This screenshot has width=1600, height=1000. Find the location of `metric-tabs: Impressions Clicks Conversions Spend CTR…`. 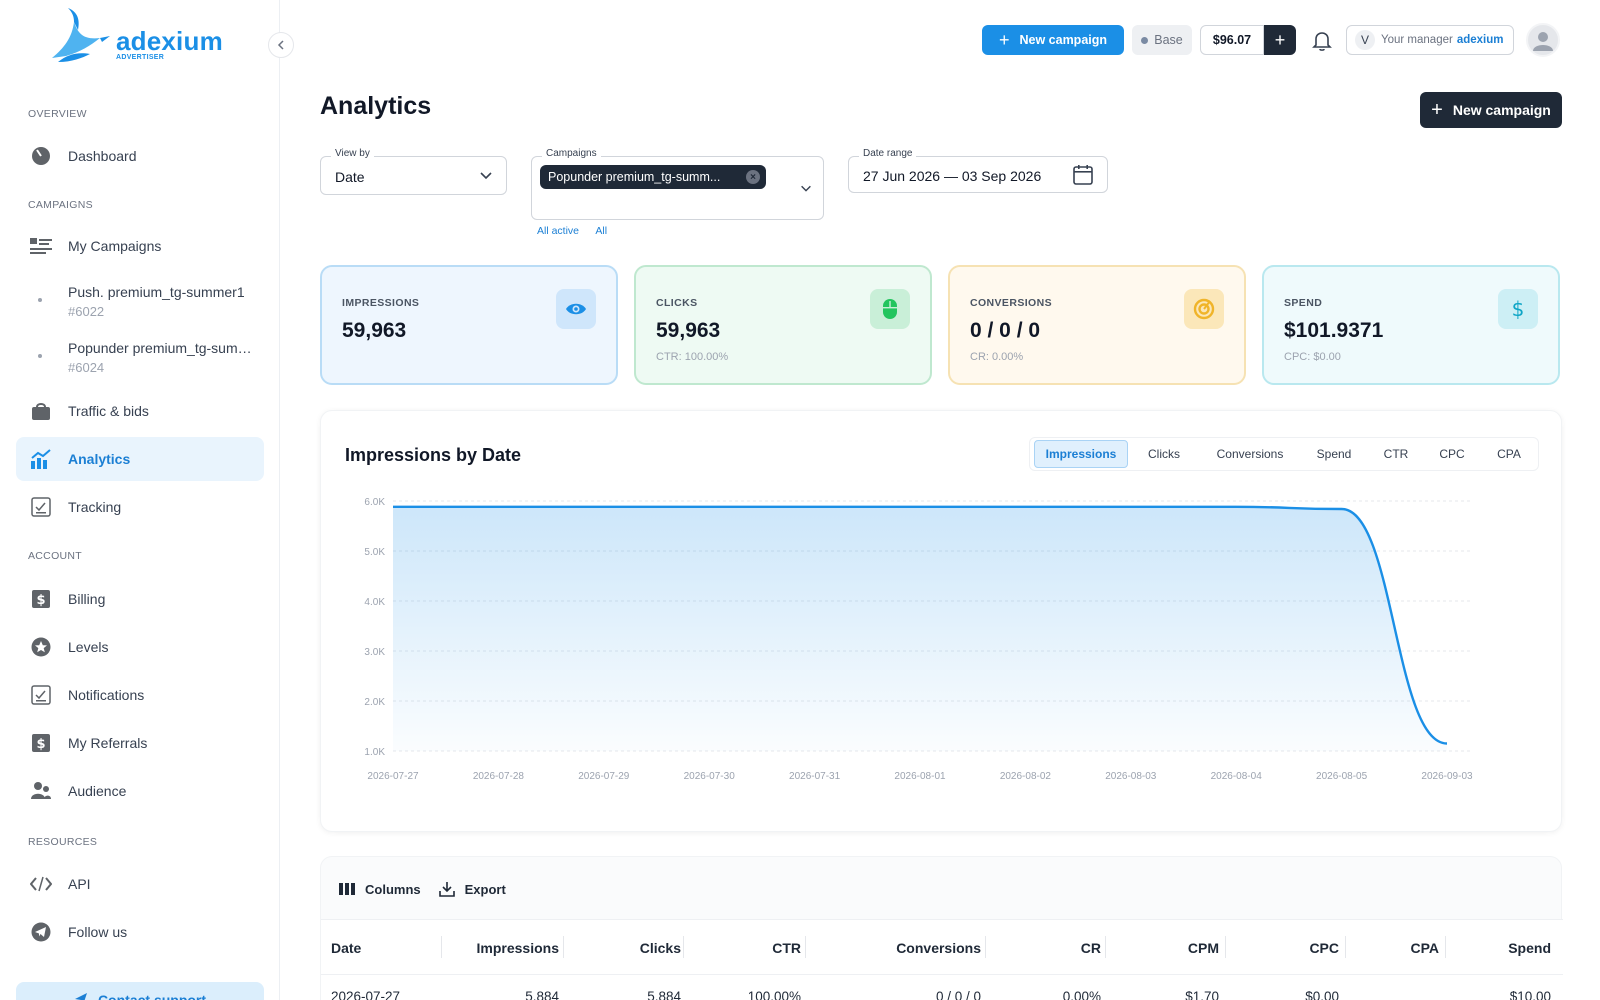

metric-tabs: Impressions Clicks Conversions Spend CTR… is located at coordinates (1284, 454).